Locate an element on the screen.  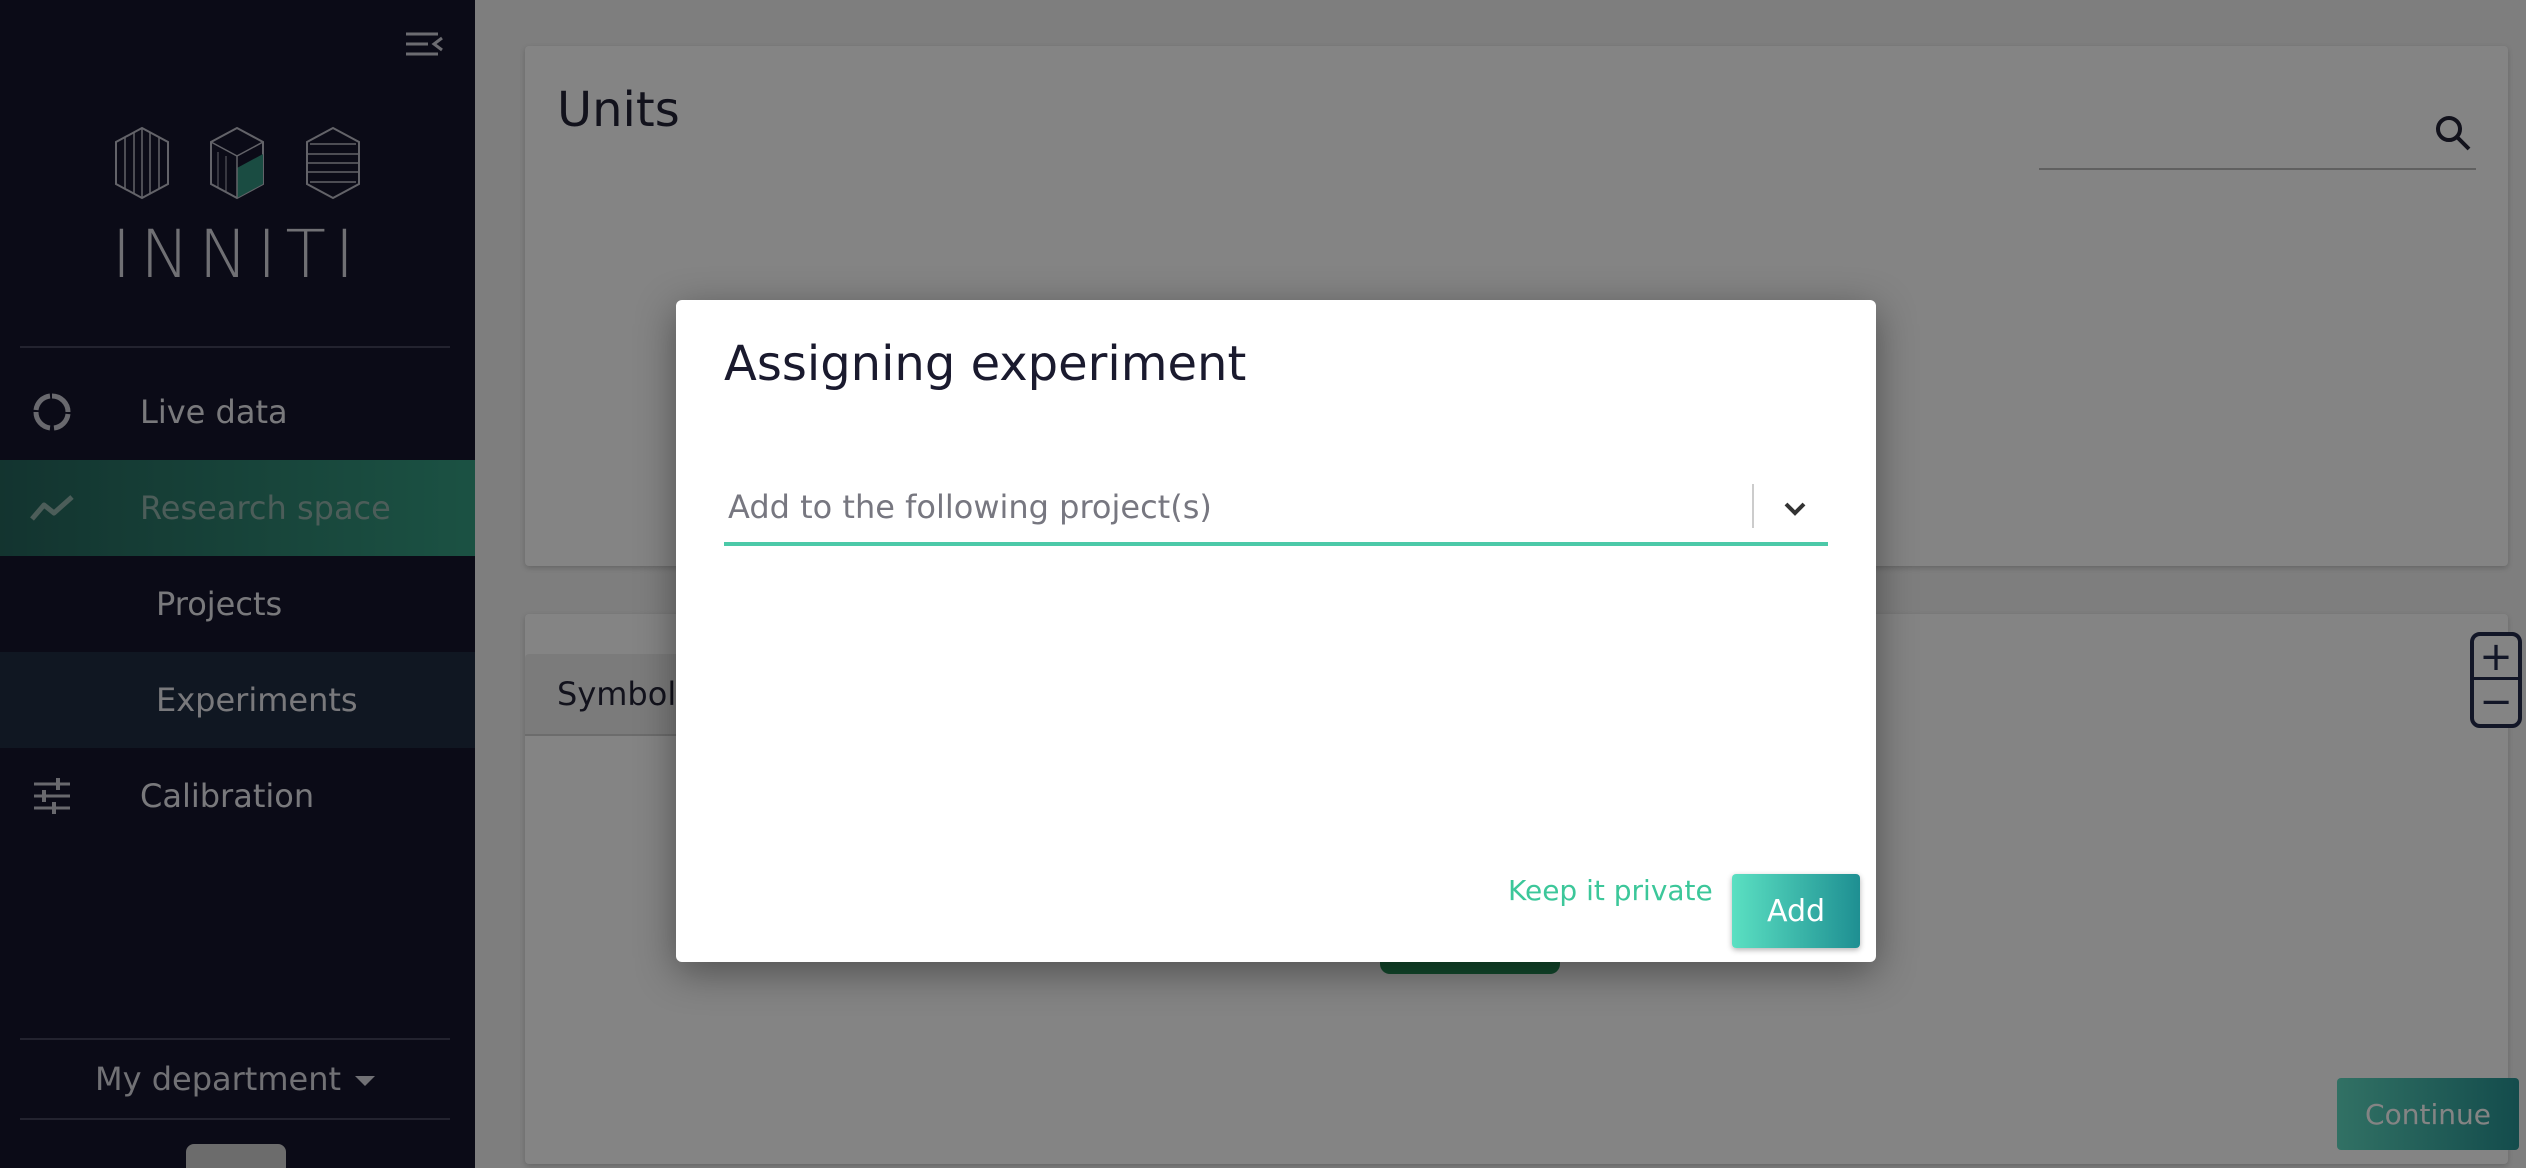
dialog-title: Assigning experiment is located at coordinates (985, 364).